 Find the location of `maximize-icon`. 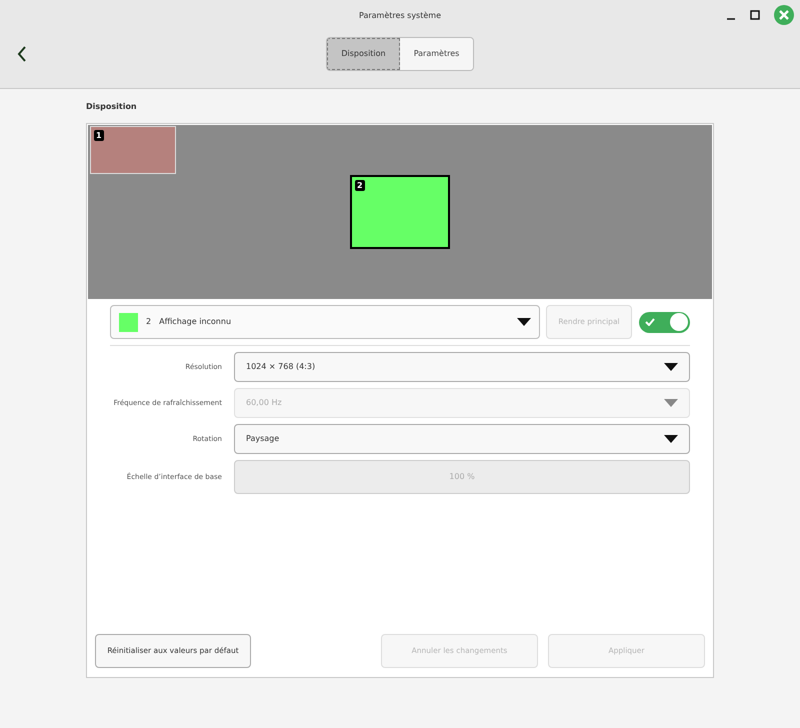

maximize-icon is located at coordinates (755, 15).